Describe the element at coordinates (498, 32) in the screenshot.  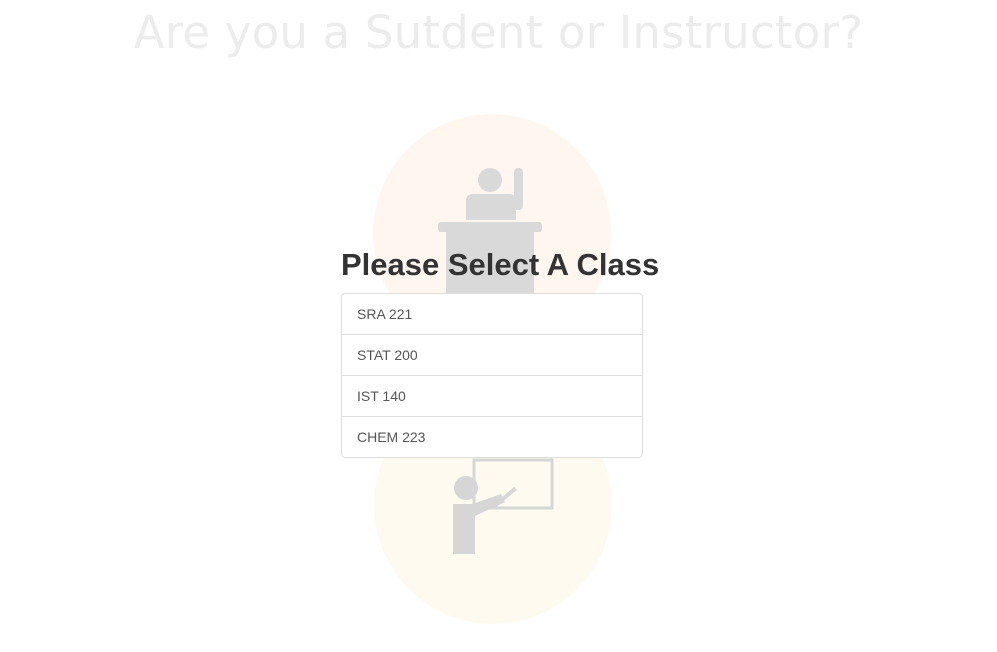
I see `role-question-heading: Are you a Sutdent or Instructor?` at that location.